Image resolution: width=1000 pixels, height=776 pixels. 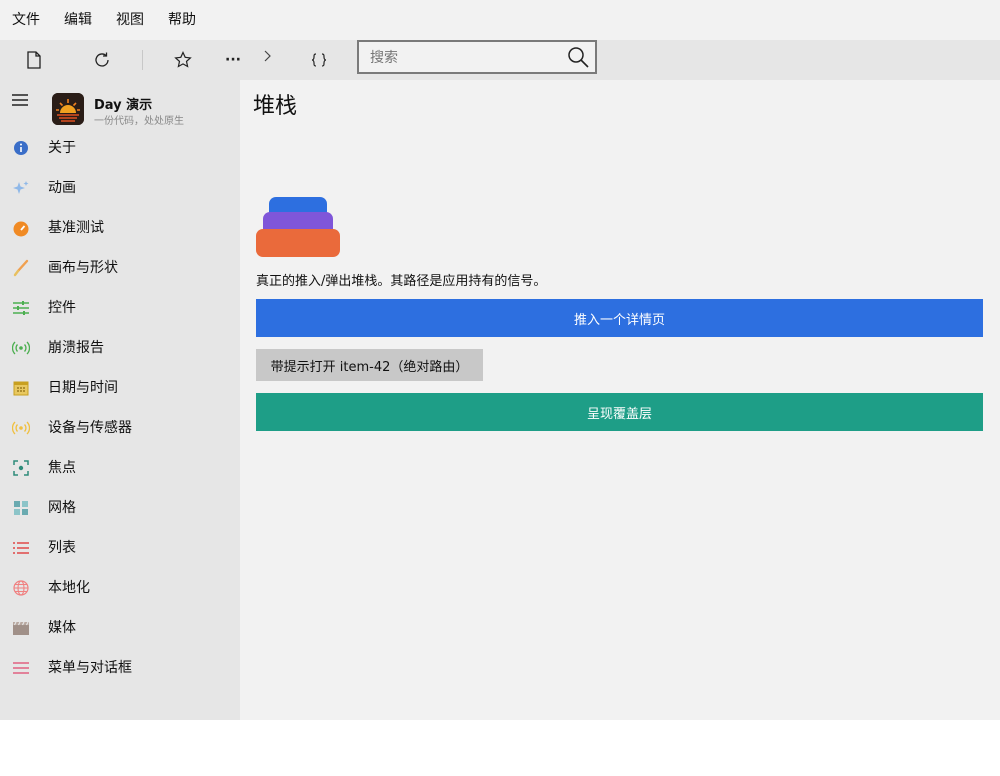 I want to click on speedometer-icon, so click(x=21, y=229).